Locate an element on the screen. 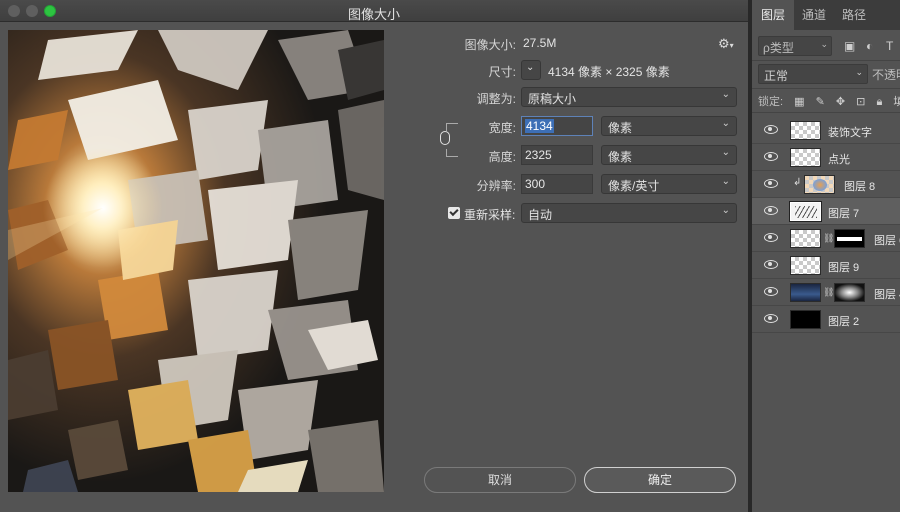  blend-mode-value: 正常 is located at coordinates (776, 76).